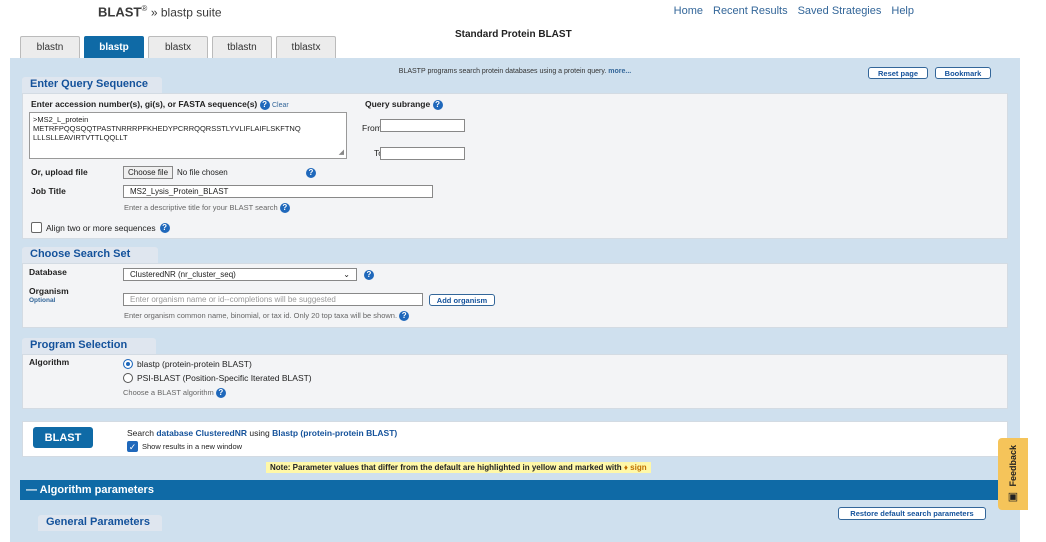  What do you see at coordinates (183, 274) in the screenshot?
I see `database-selected-value: ClusteredNR (nr_cluster_seq)` at bounding box center [183, 274].